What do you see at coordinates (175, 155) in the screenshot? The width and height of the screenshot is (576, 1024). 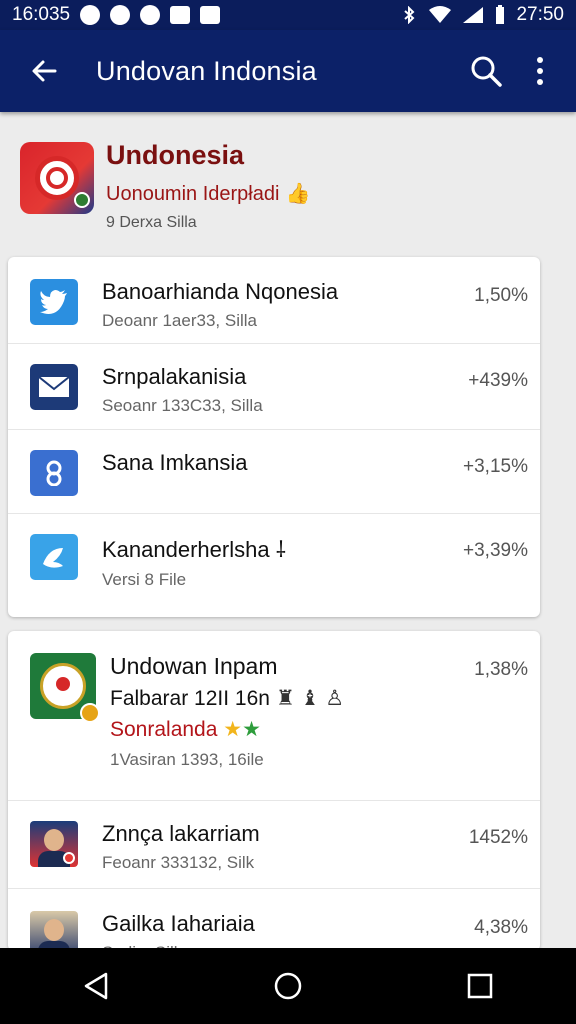 I see `app-name: Undonesia` at bounding box center [175, 155].